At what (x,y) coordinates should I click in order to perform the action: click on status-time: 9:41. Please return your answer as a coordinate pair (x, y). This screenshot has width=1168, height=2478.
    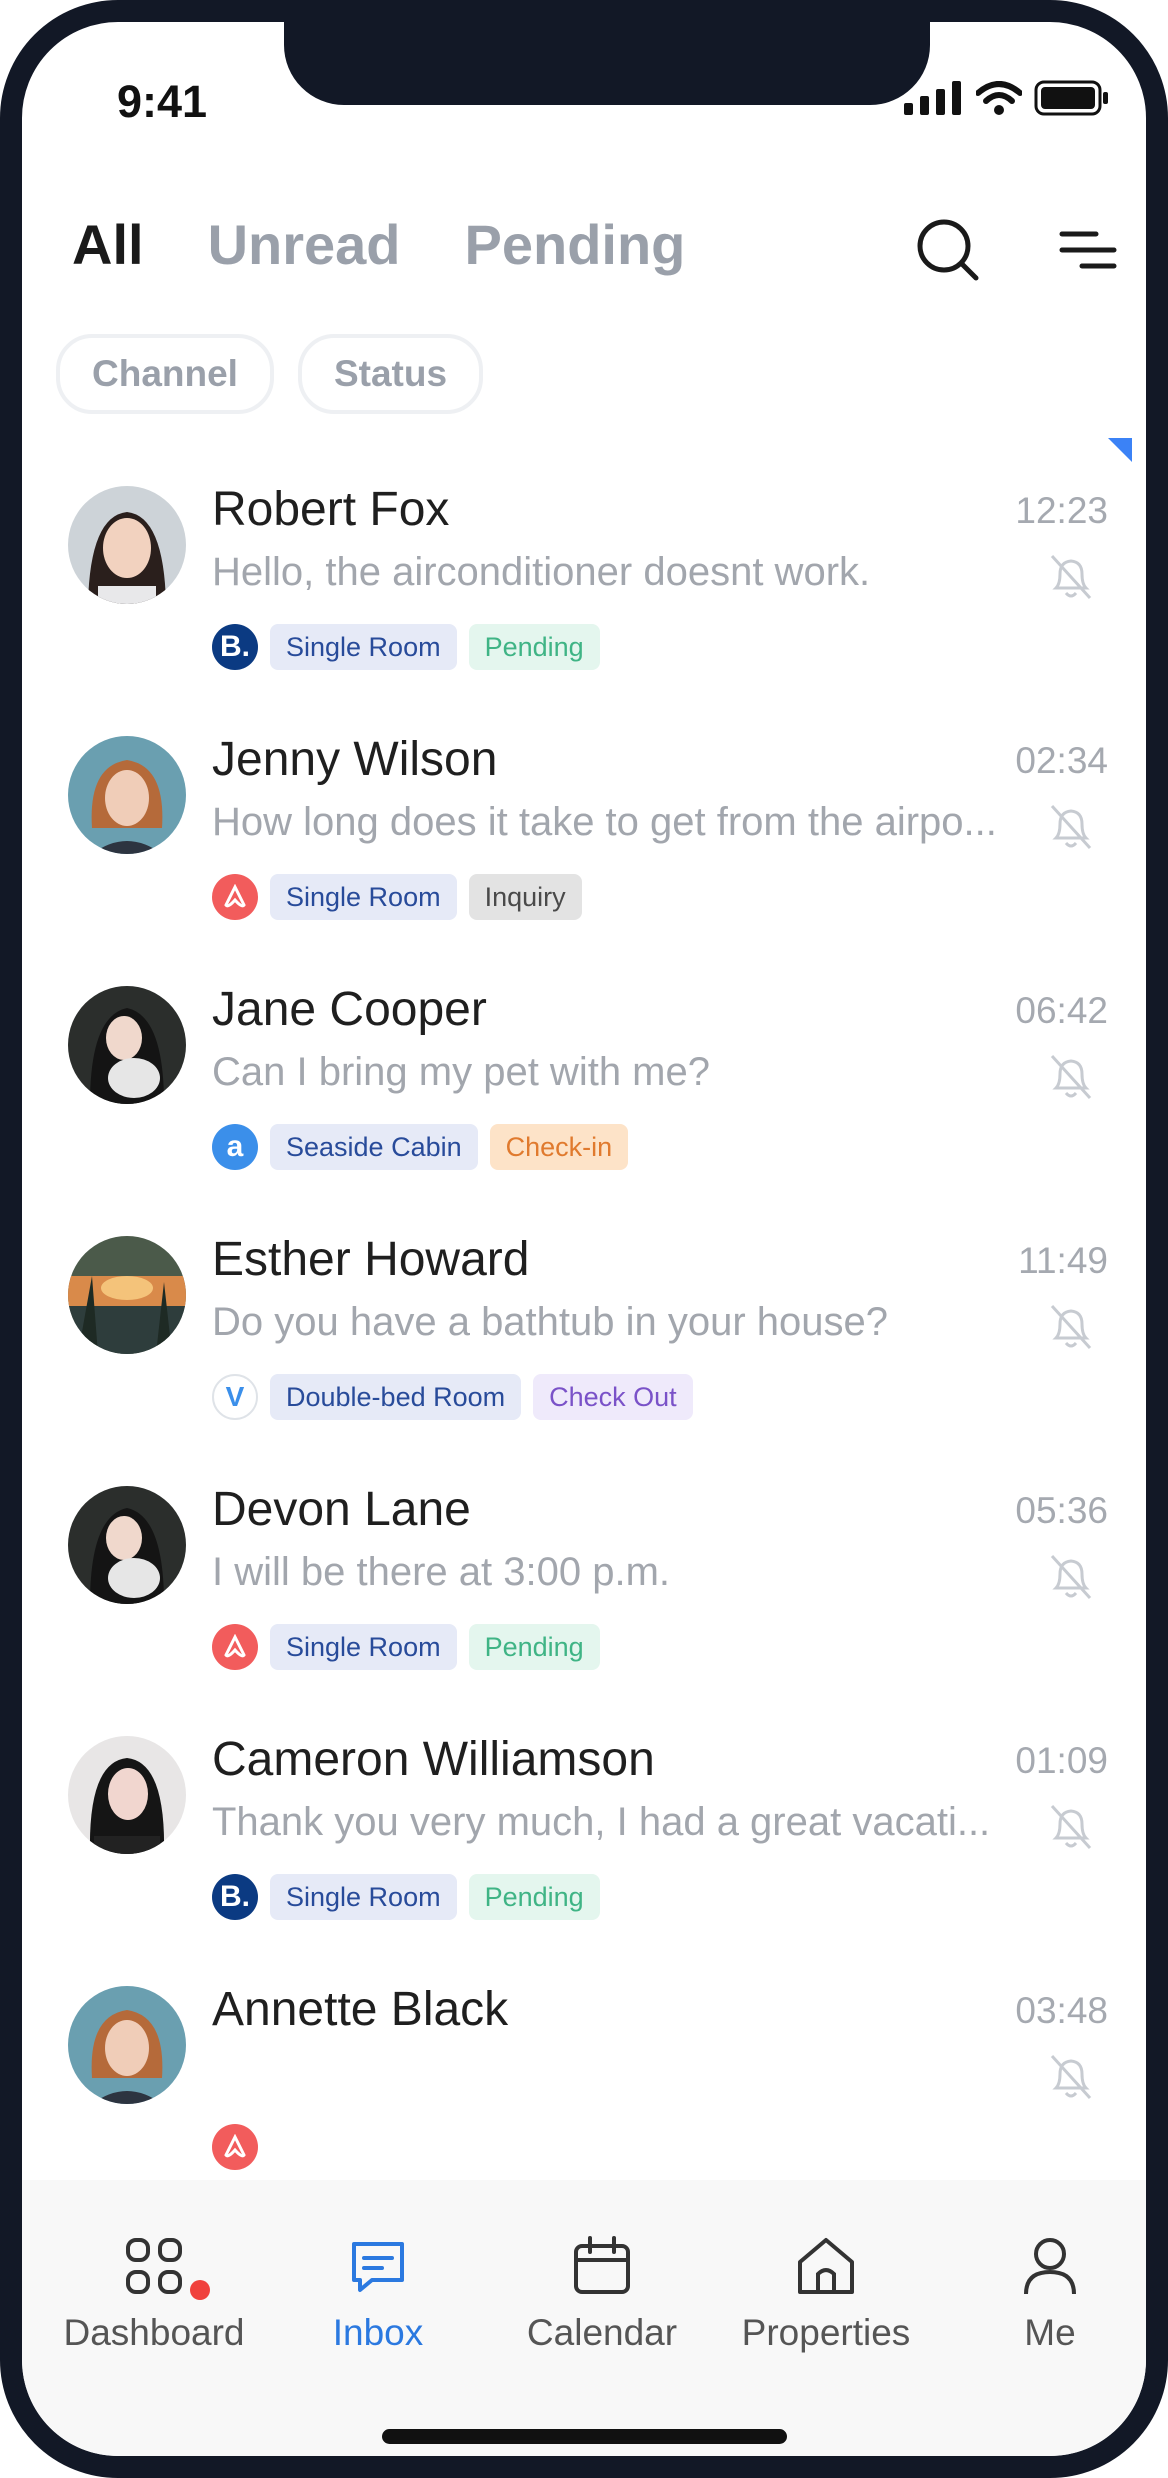
    Looking at the image, I should click on (162, 101).